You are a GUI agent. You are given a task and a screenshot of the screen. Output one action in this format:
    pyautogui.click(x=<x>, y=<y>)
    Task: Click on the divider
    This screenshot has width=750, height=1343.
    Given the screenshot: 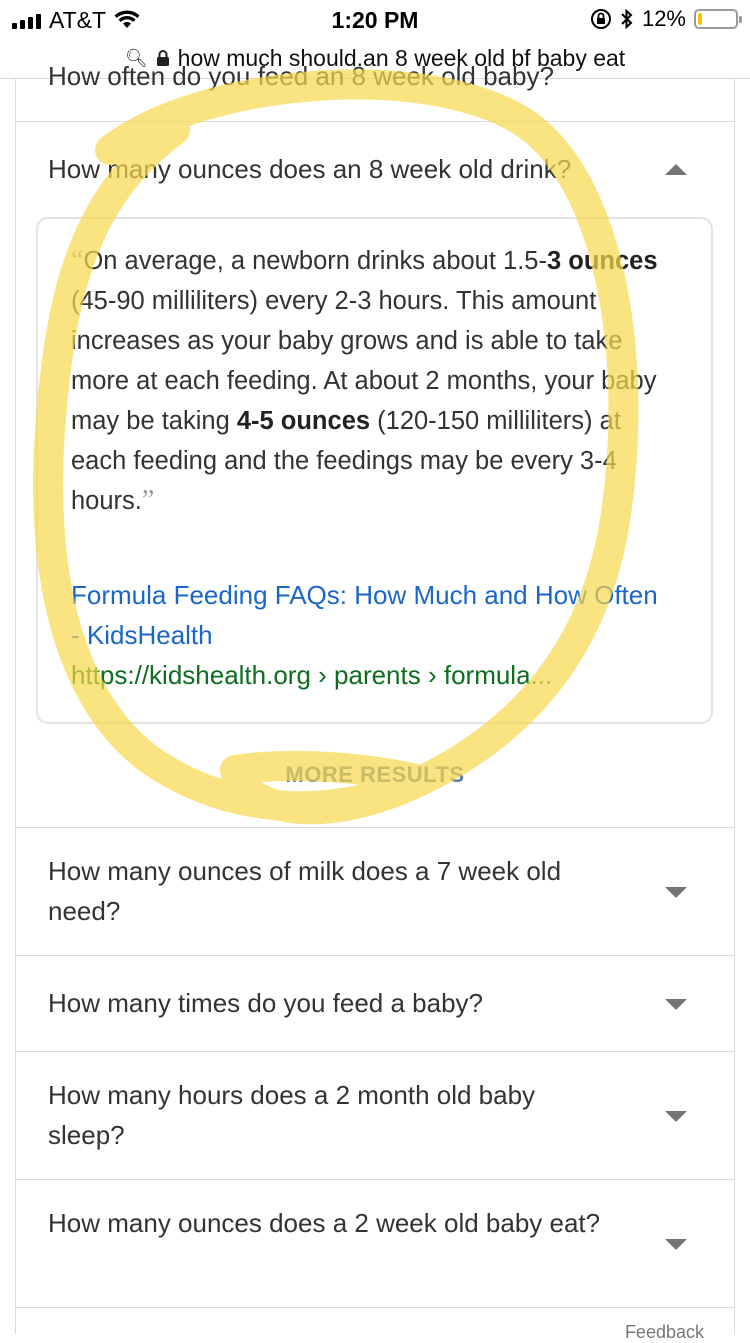 What is the action you would take?
    pyautogui.click(x=375, y=1307)
    